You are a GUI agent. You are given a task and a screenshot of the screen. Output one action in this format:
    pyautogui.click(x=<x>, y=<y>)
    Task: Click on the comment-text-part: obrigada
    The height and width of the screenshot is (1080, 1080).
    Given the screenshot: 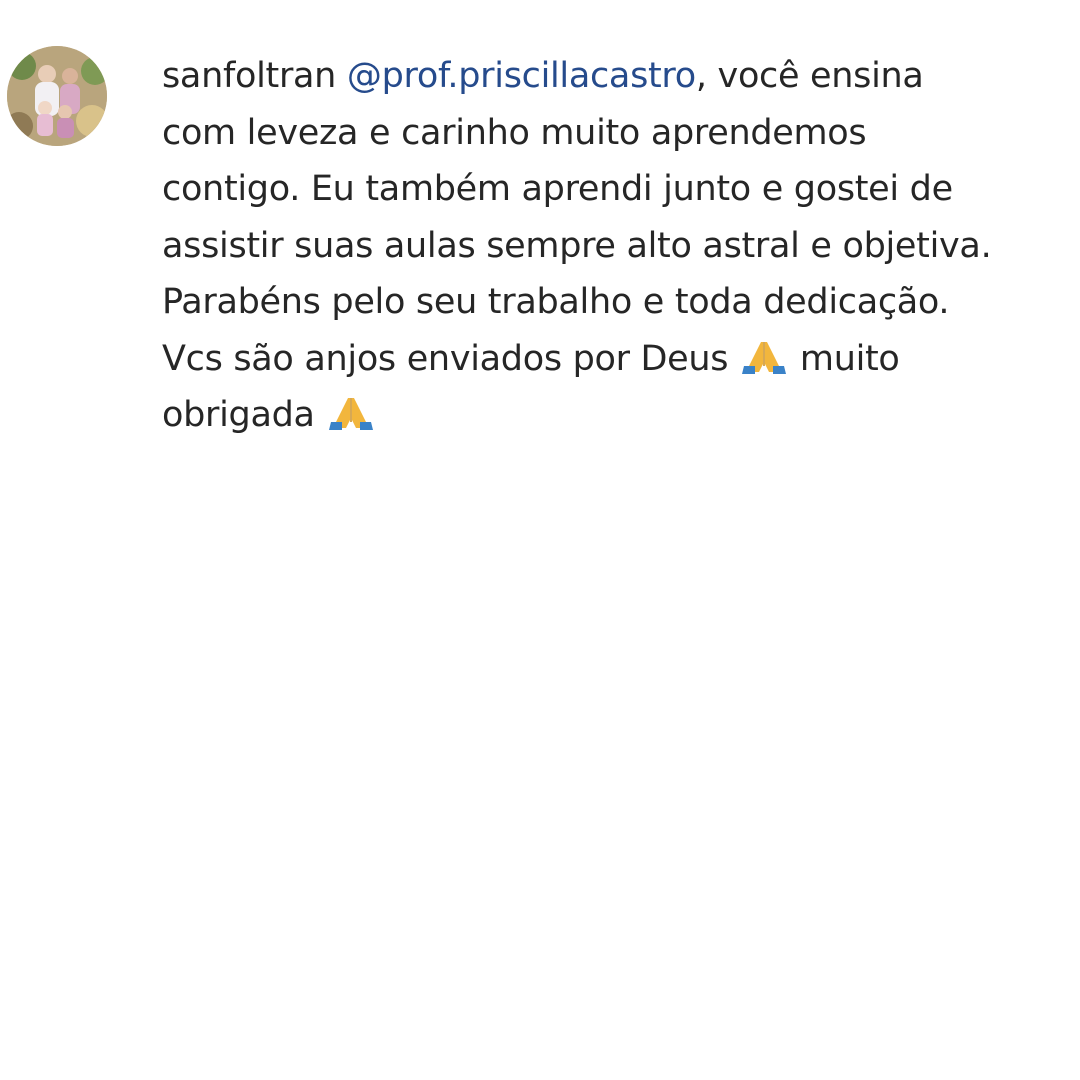 What is the action you would take?
    pyautogui.click(x=238, y=415)
    